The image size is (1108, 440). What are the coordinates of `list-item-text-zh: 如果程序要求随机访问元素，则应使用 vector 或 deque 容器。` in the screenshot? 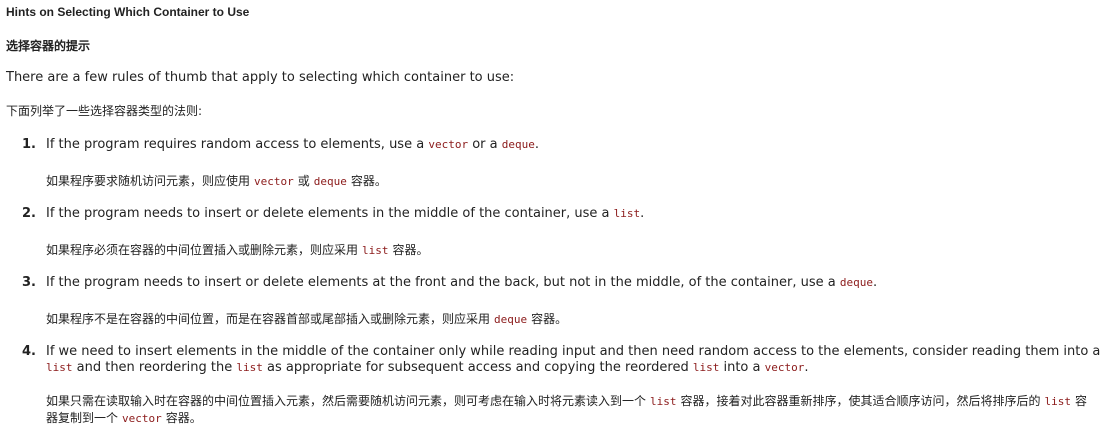 It's located at (216, 181).